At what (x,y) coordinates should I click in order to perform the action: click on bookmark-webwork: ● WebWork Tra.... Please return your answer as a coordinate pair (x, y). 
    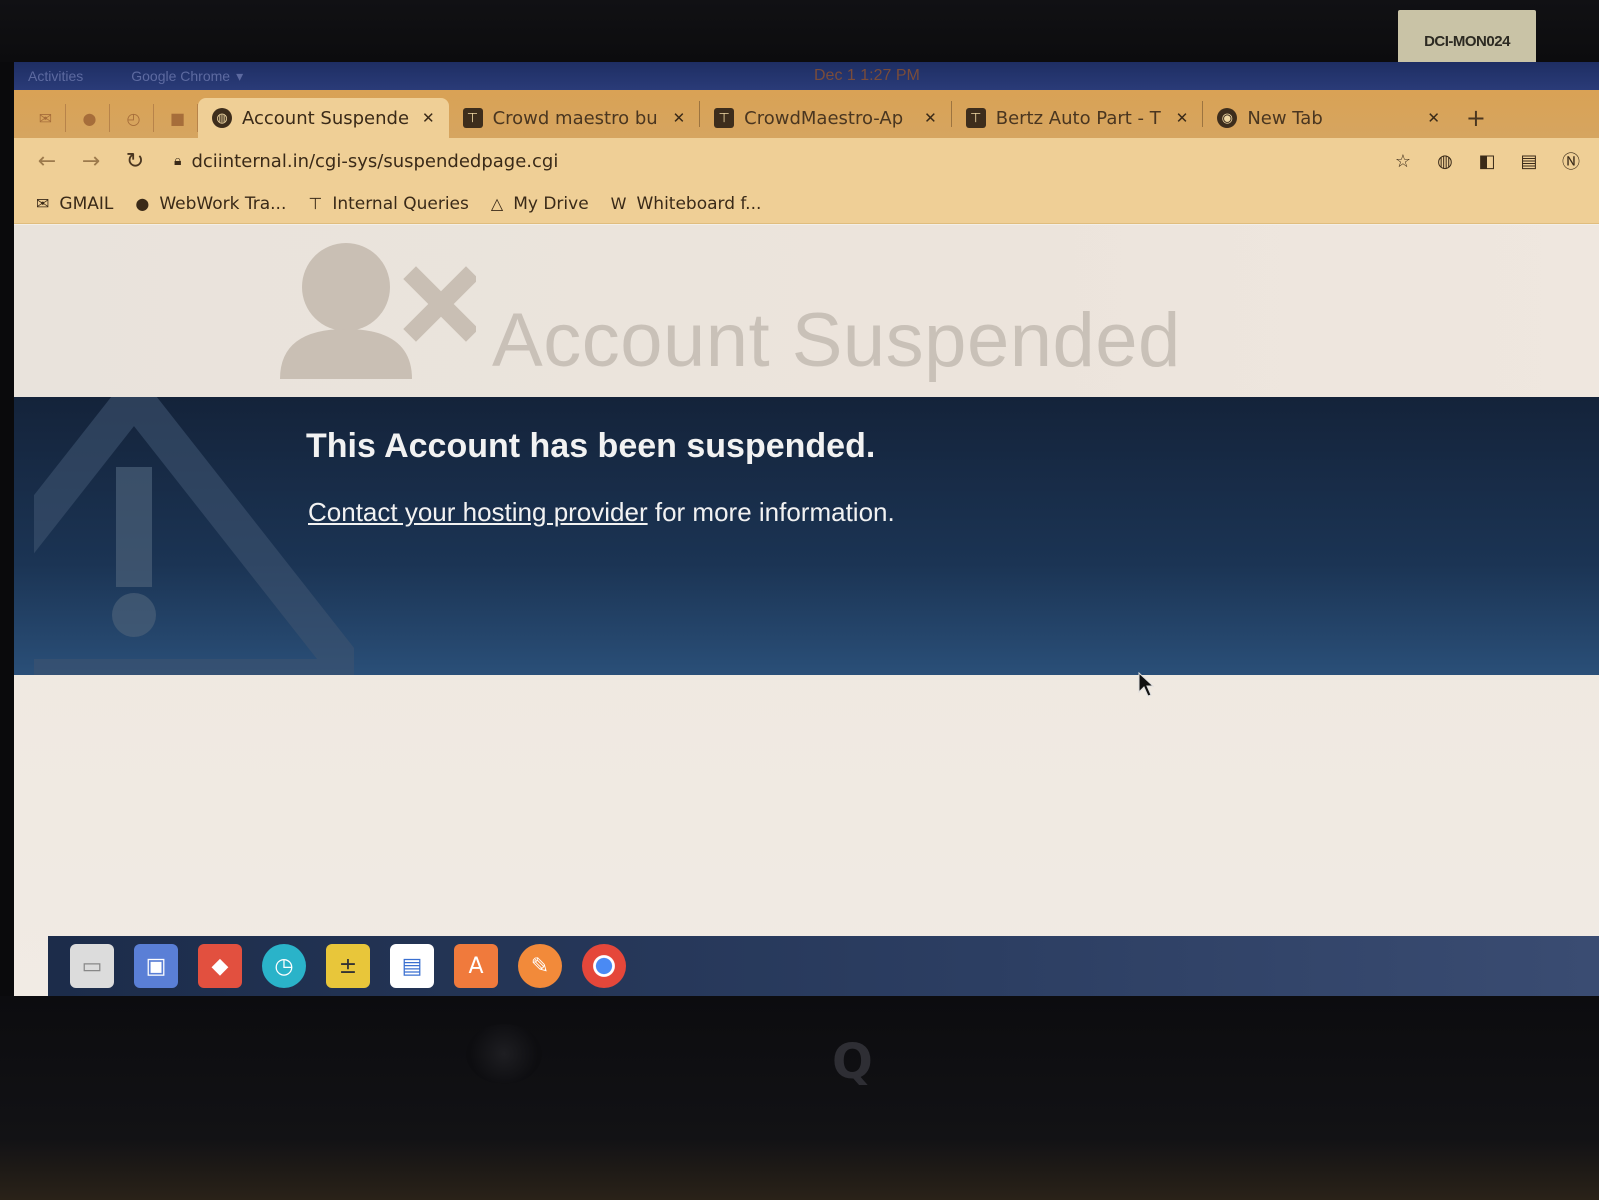
    Looking at the image, I should click on (210, 204).